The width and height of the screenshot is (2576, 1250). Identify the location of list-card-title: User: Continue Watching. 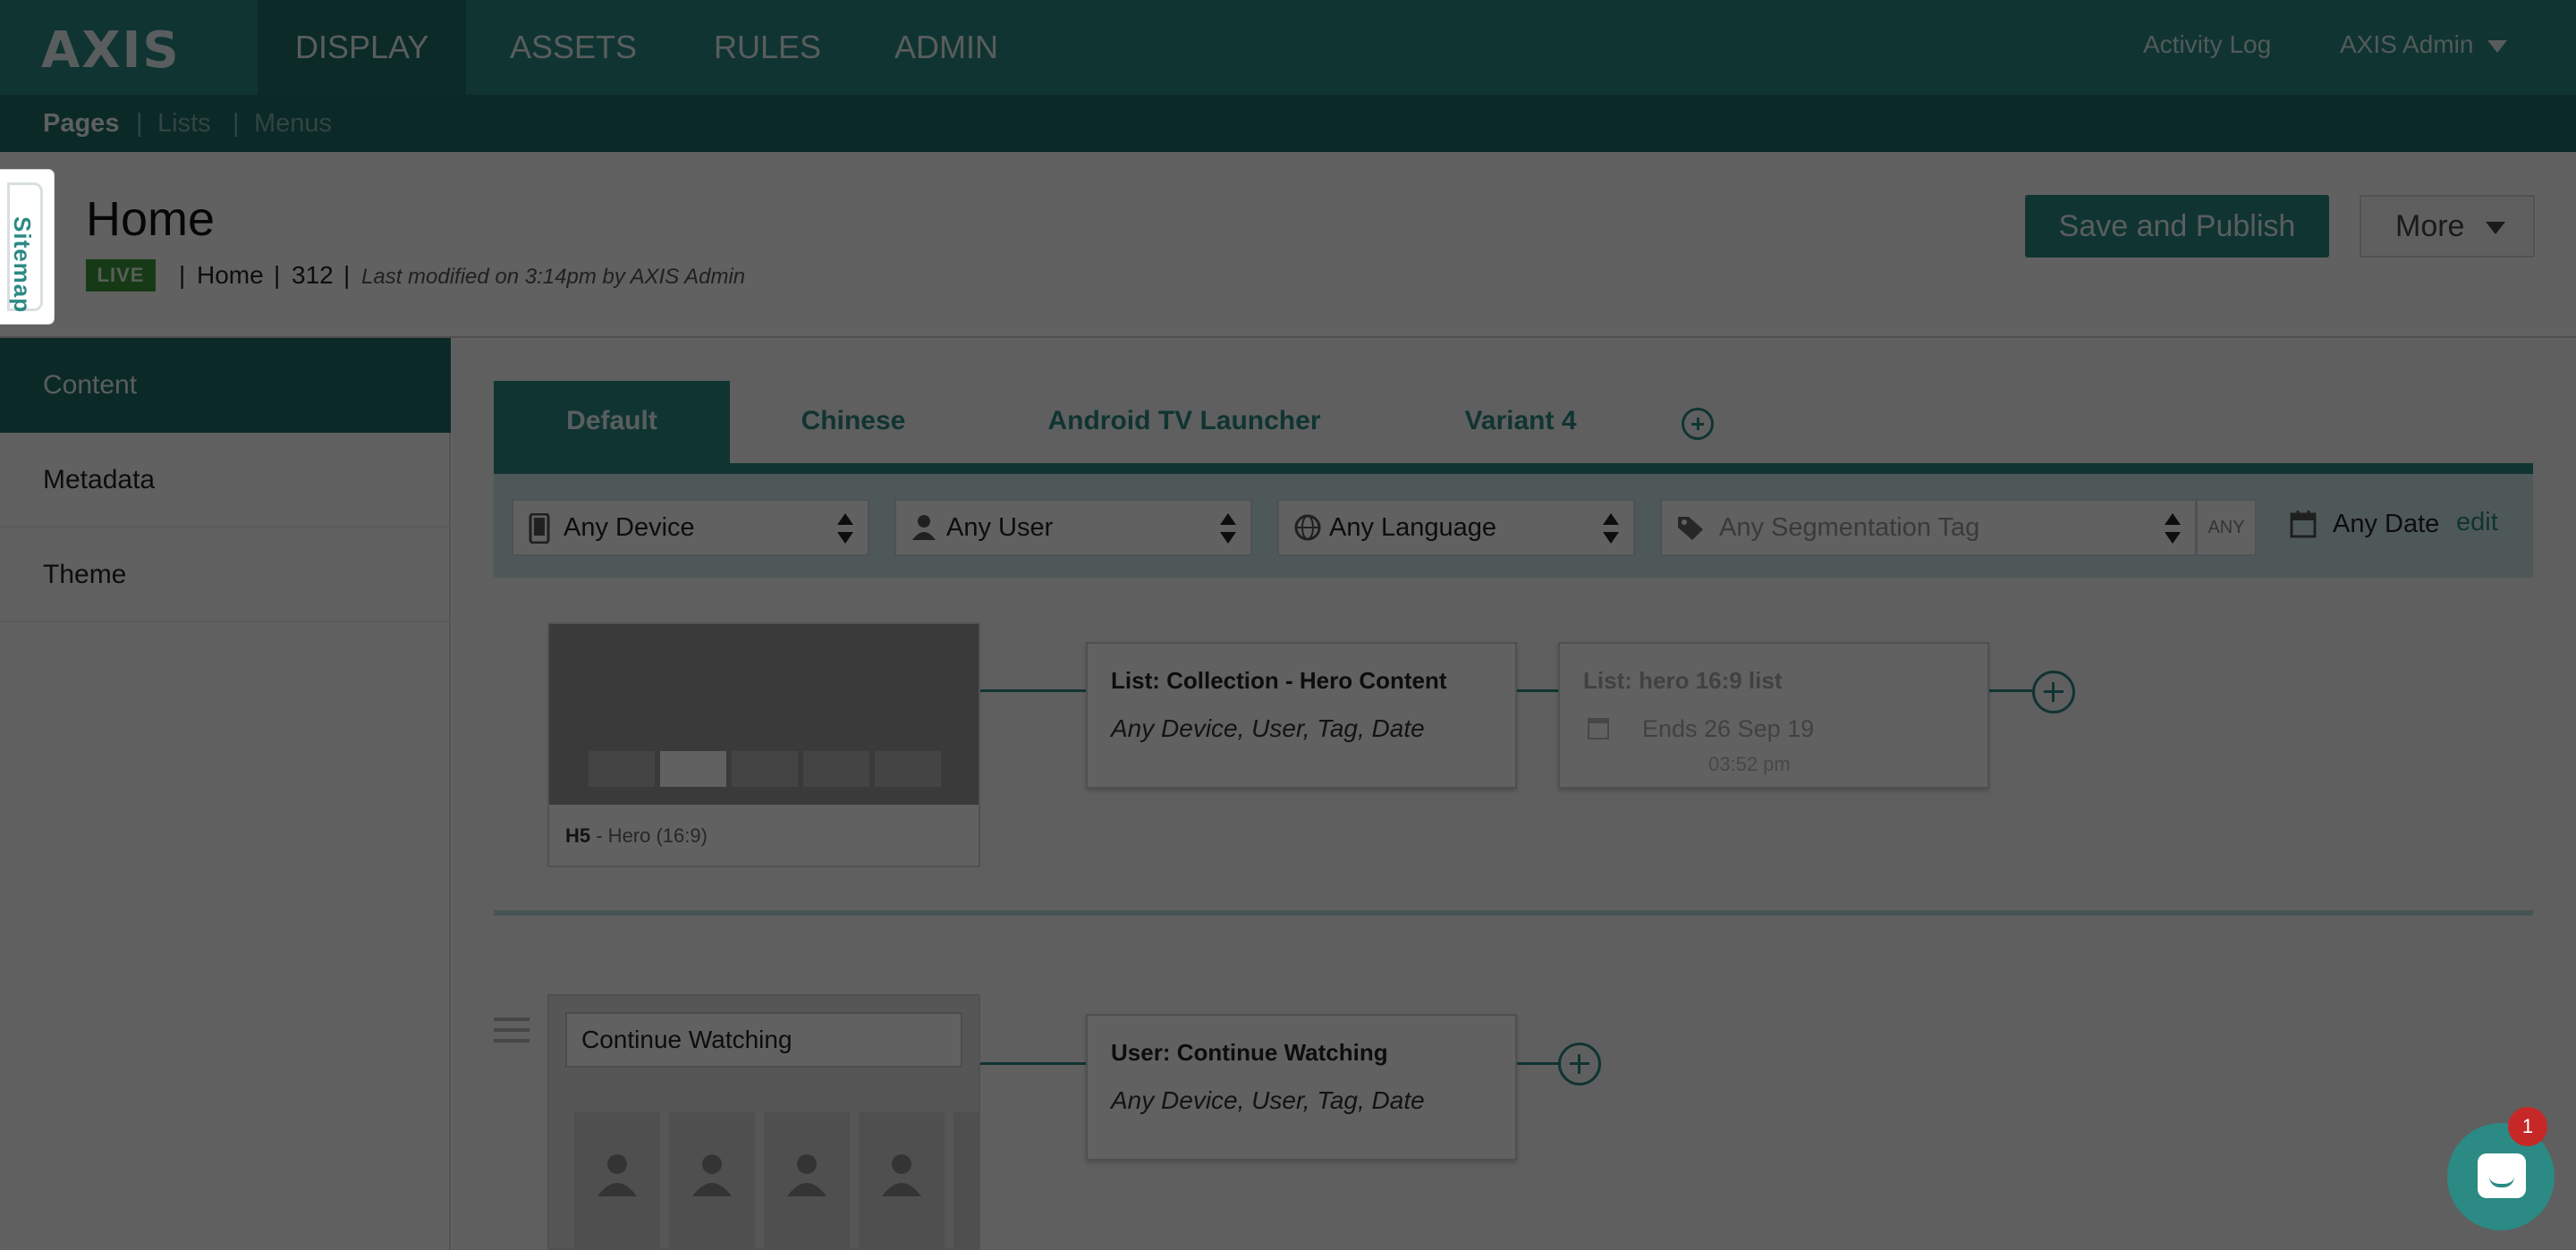
(1249, 1052).